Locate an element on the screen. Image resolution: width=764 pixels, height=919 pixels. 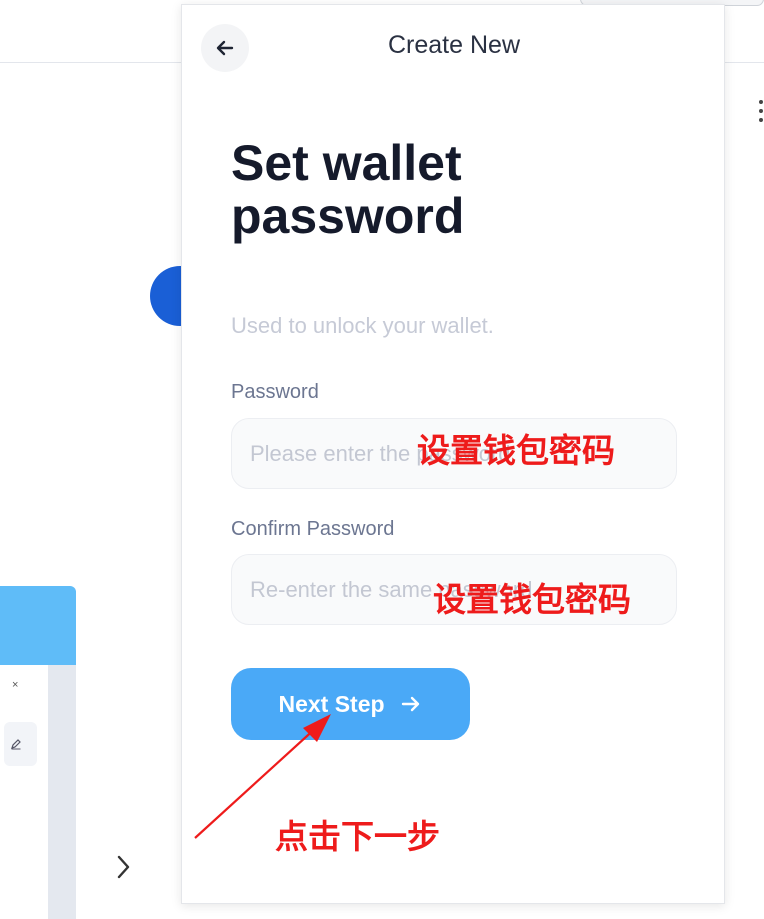
edit-button is located at coordinates (20, 744).